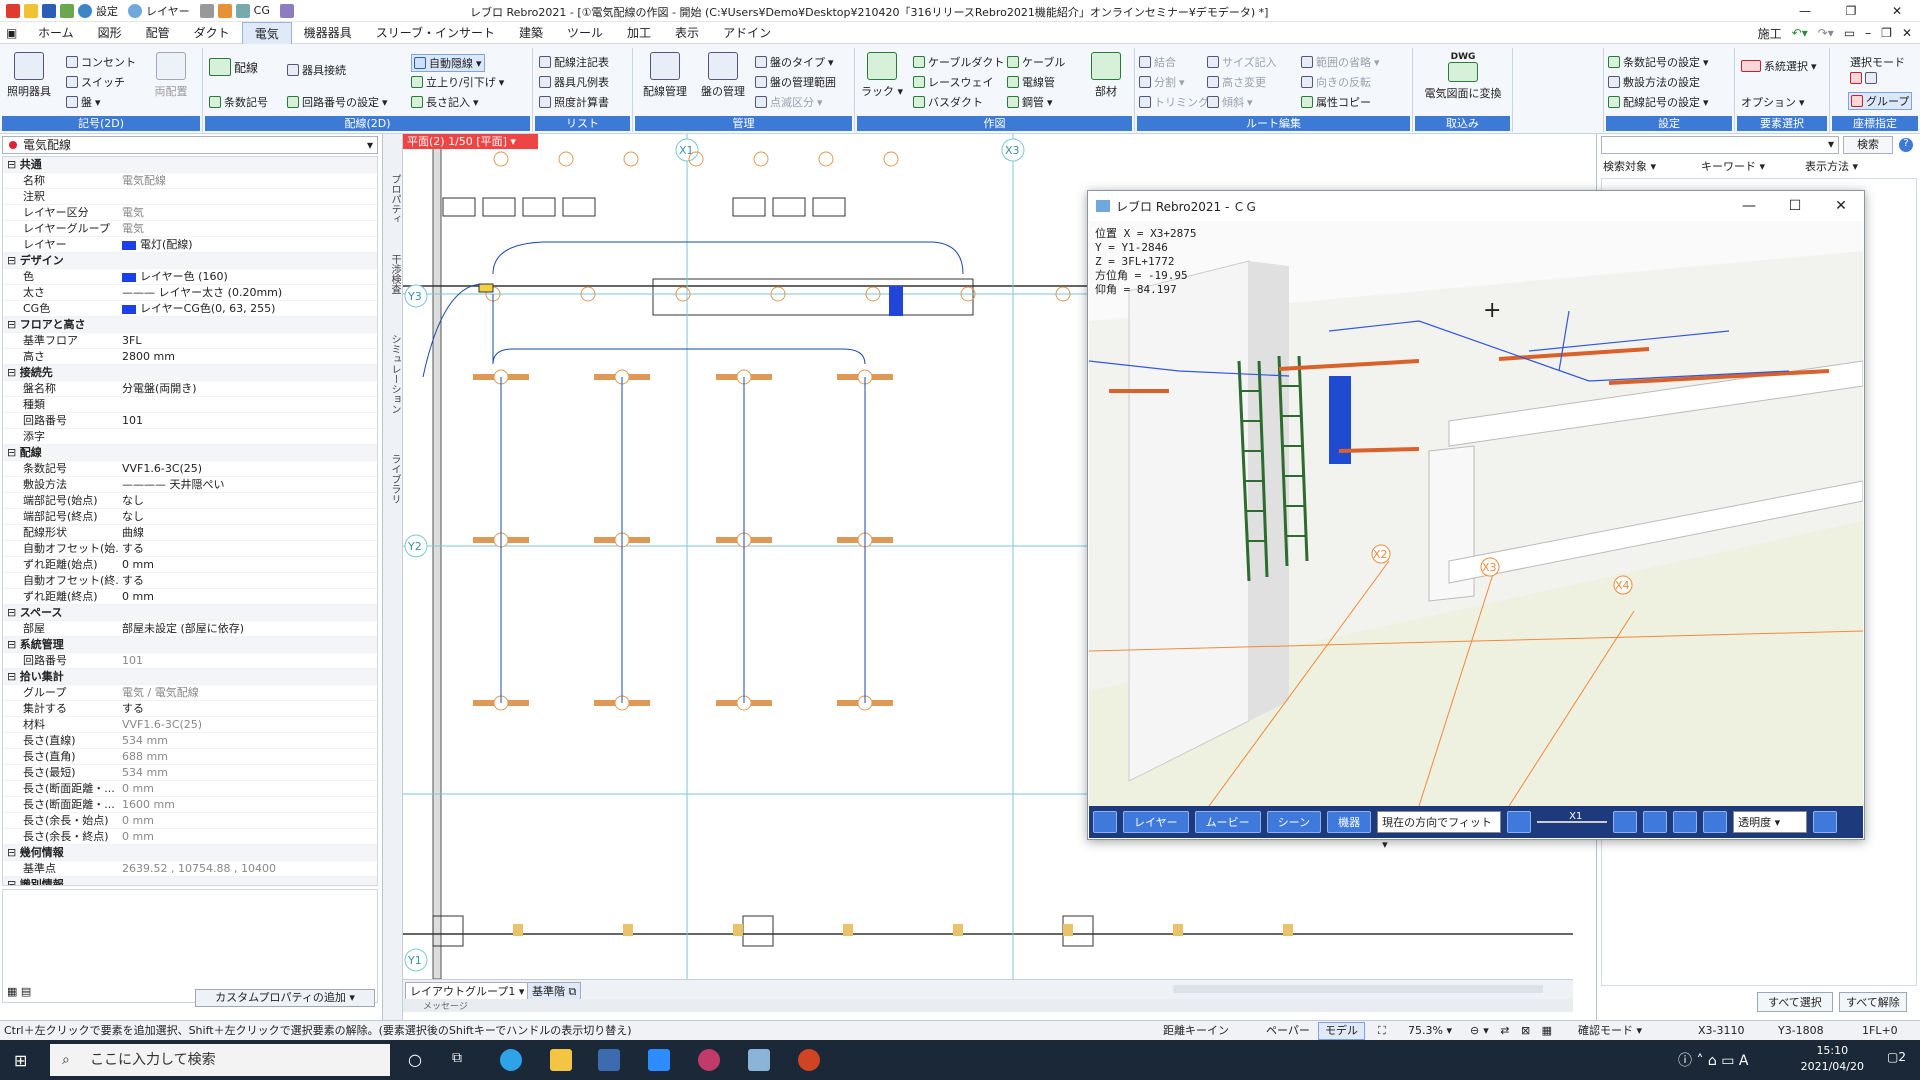  I want to click on tab-electric: 電気, so click(266, 32).